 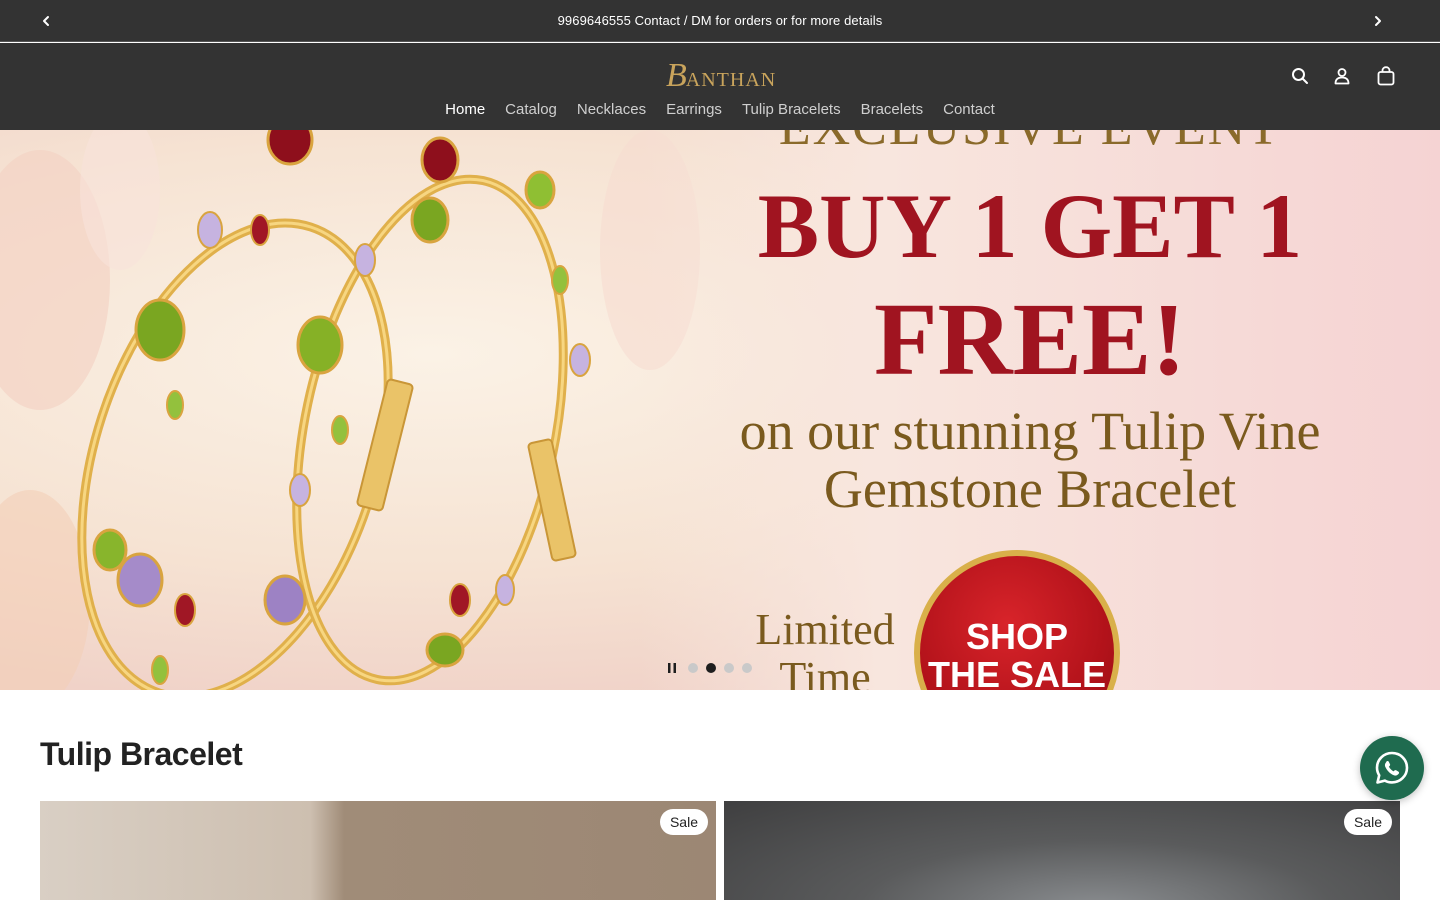 I want to click on hero-eyebrow: EXCLUSIVE EVENT, so click(x=1030, y=143).